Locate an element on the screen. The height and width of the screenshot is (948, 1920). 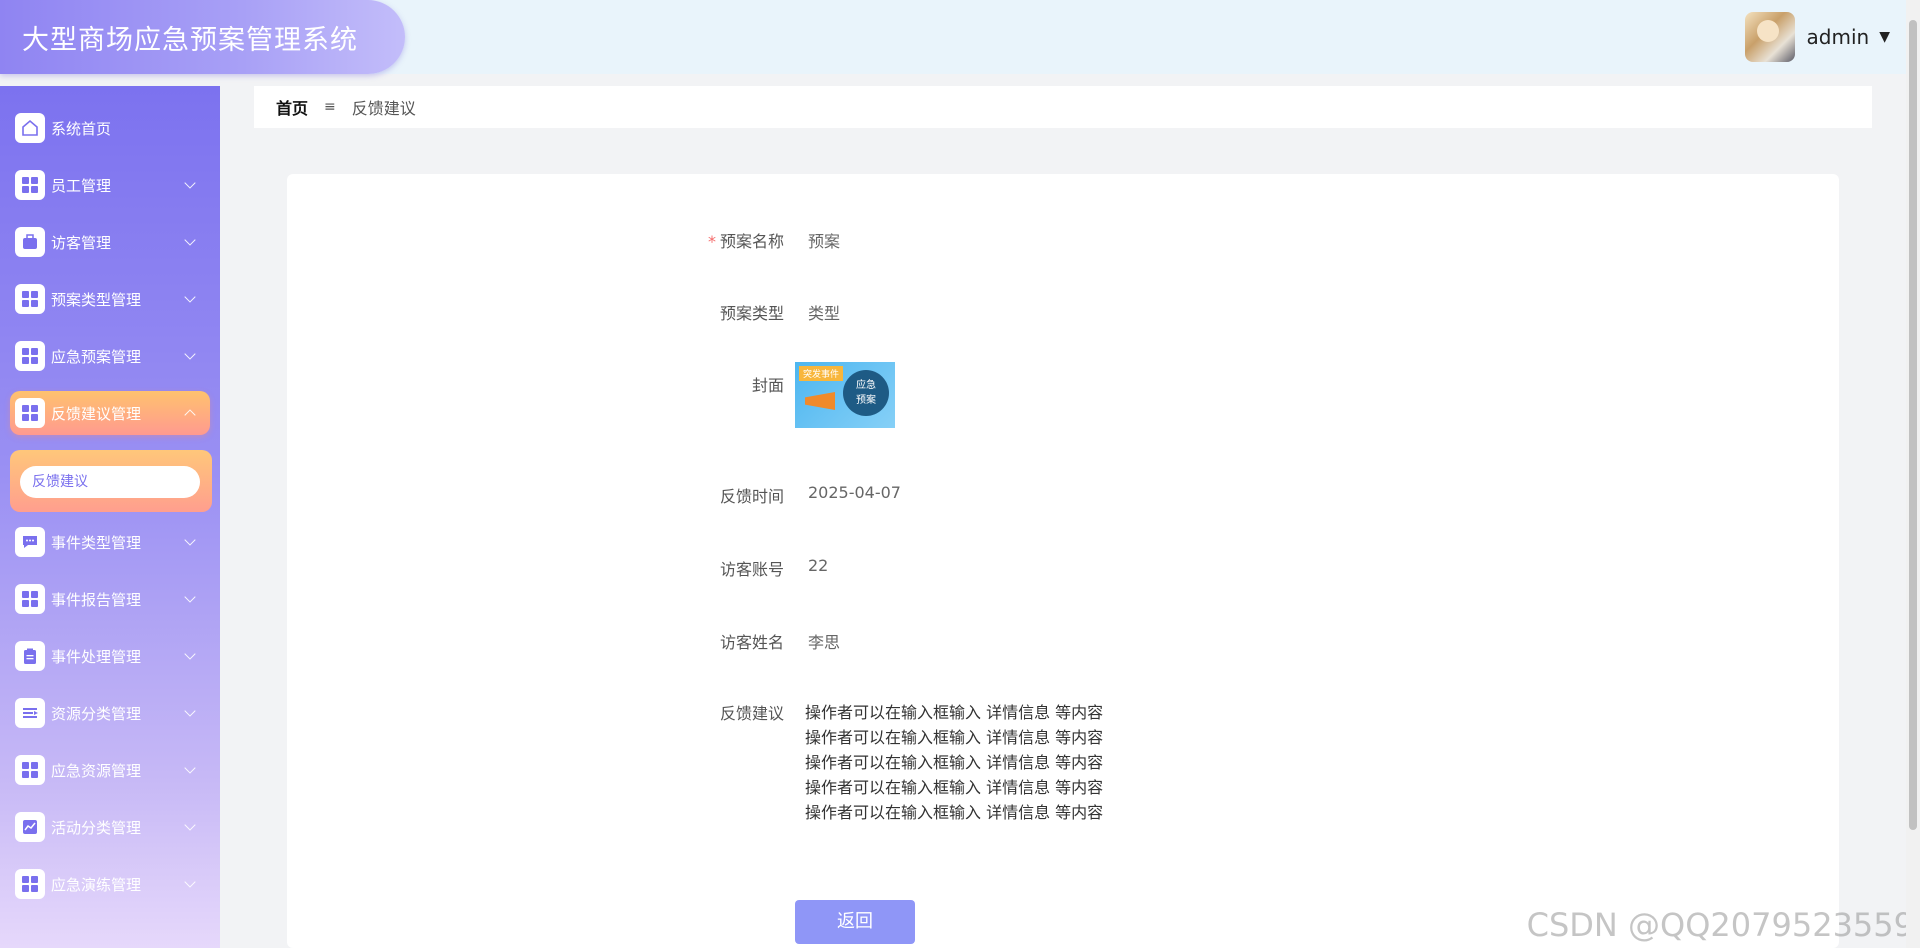
plan-type-label: 预案类型 is located at coordinates (751, 313).